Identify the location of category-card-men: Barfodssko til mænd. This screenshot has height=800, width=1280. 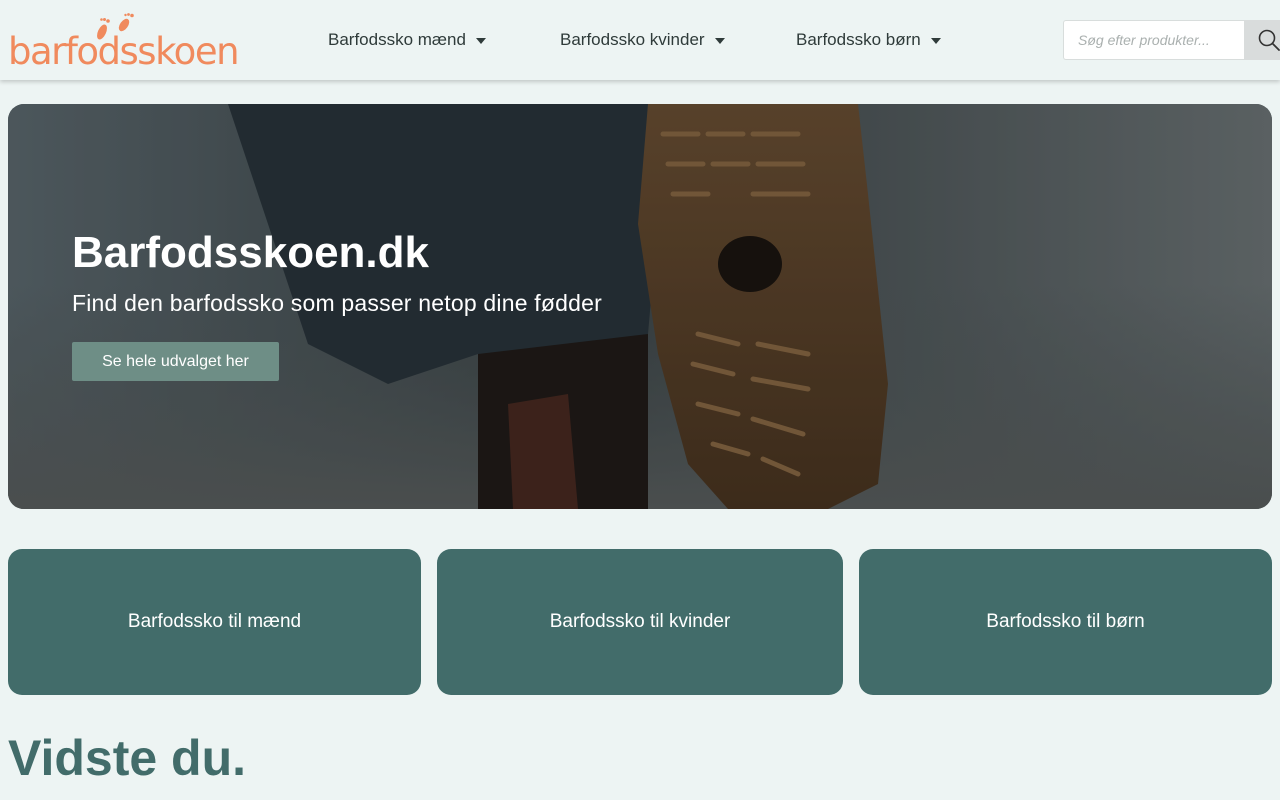
(214, 622).